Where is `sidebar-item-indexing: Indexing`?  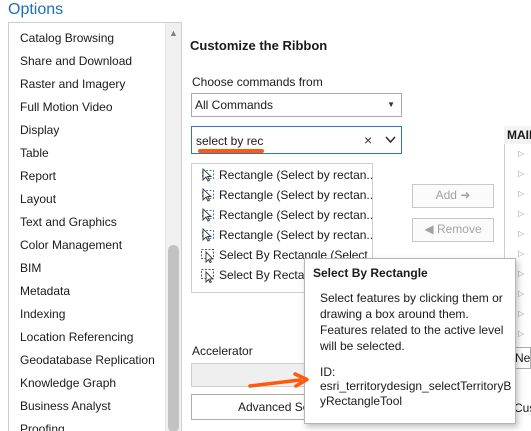 sidebar-item-indexing: Indexing is located at coordinates (42, 314).